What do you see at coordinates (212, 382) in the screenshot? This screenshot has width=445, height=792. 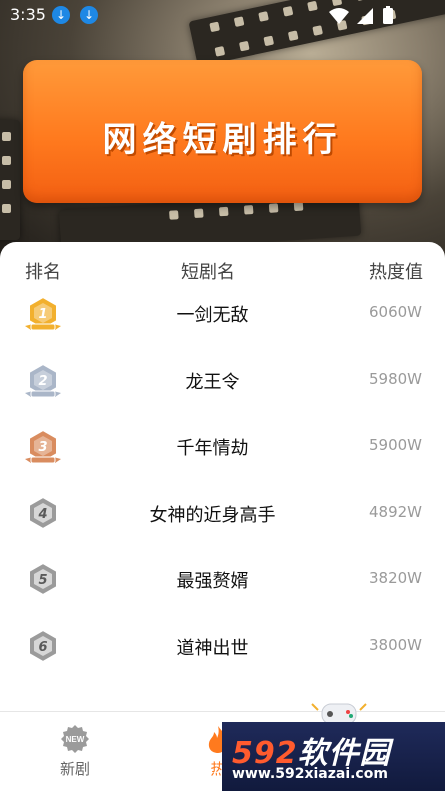 I see `drama-title: 龙王令` at bounding box center [212, 382].